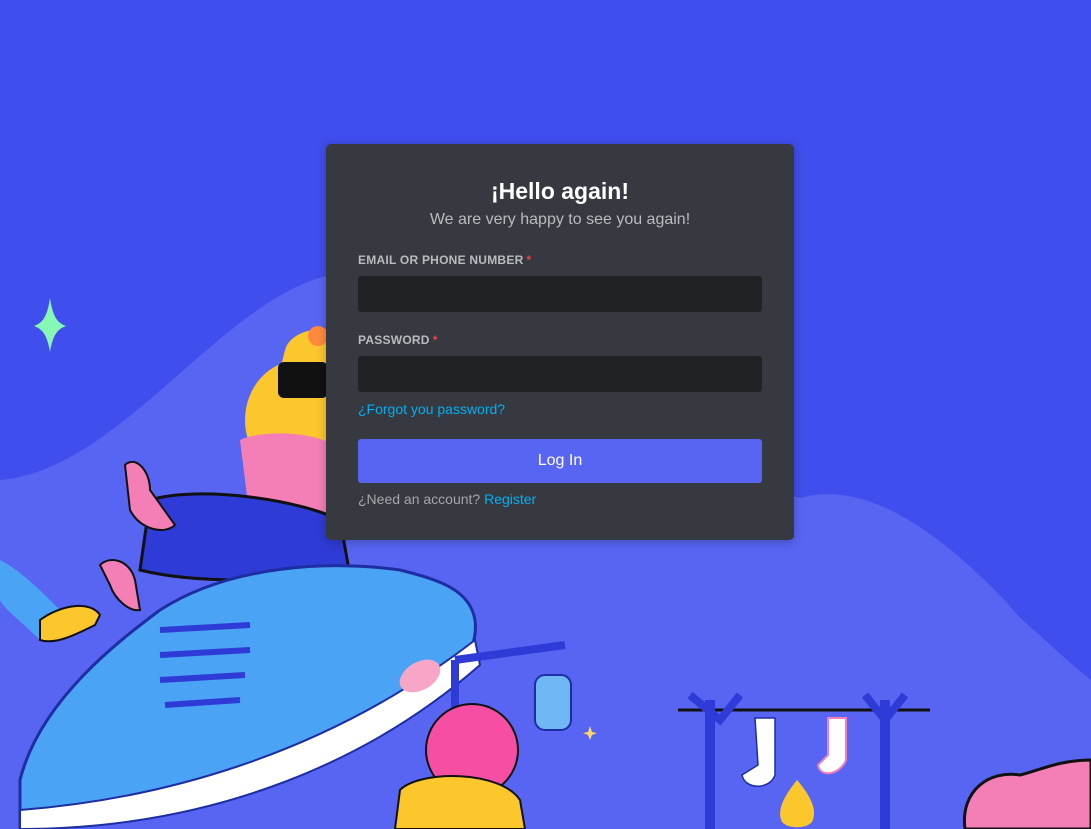 The height and width of the screenshot is (829, 1091). Describe the element at coordinates (553, 702) in the screenshot. I see `firefly-jar` at that location.